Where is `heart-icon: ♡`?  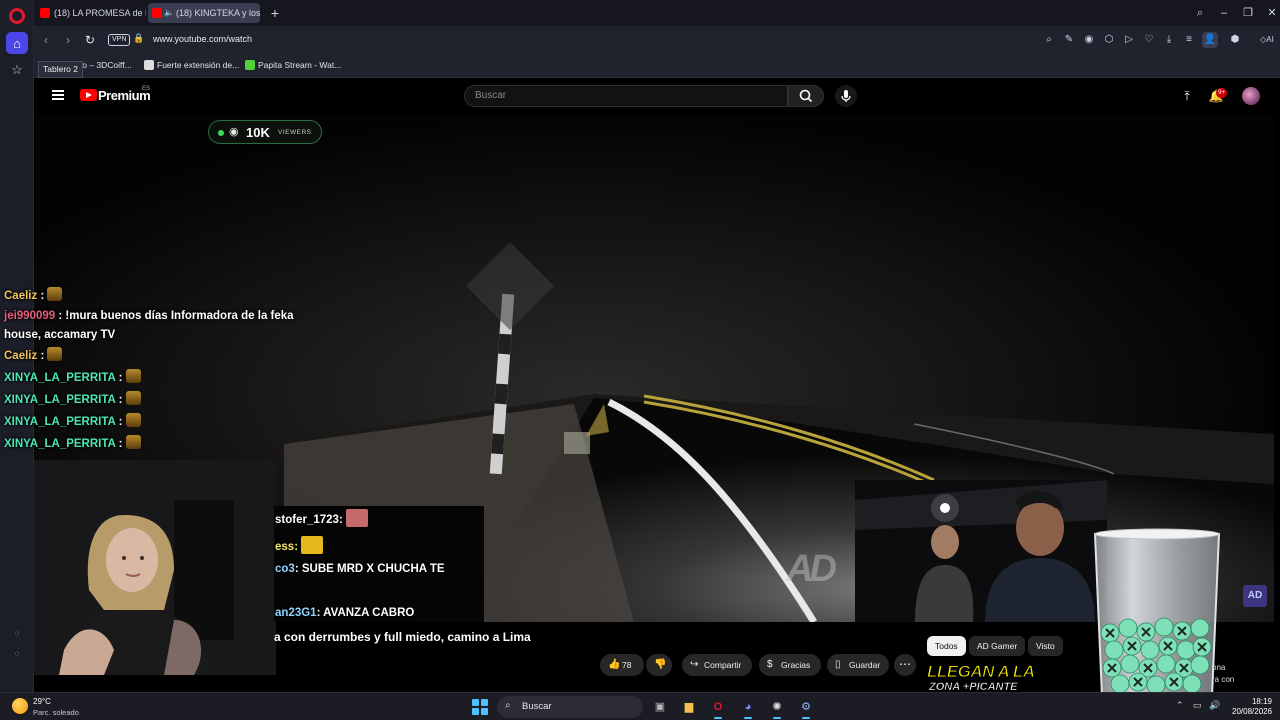
heart-icon: ♡ is located at coordinates (1149, 40).